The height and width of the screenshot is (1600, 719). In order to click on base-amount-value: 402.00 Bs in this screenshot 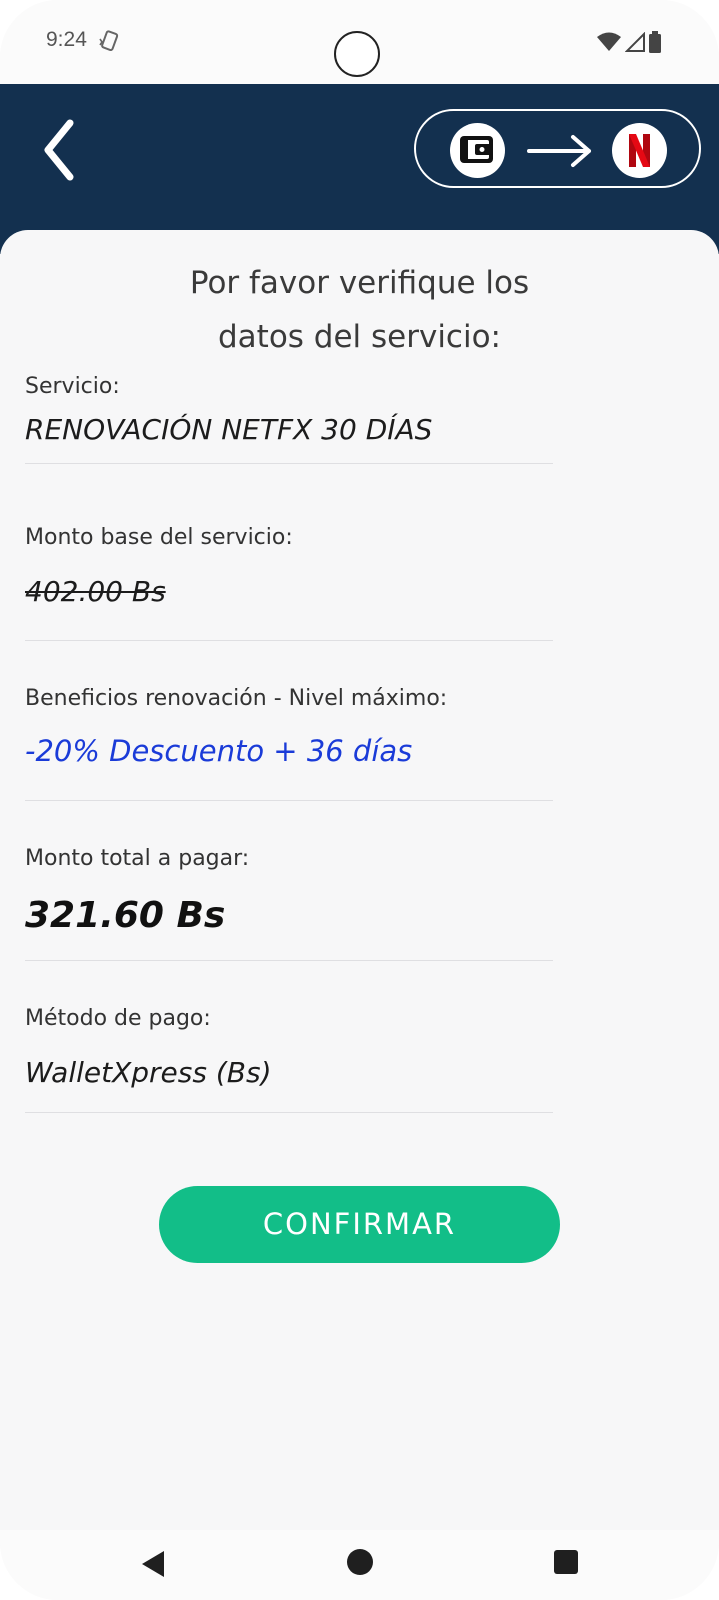, I will do `click(95, 591)`.